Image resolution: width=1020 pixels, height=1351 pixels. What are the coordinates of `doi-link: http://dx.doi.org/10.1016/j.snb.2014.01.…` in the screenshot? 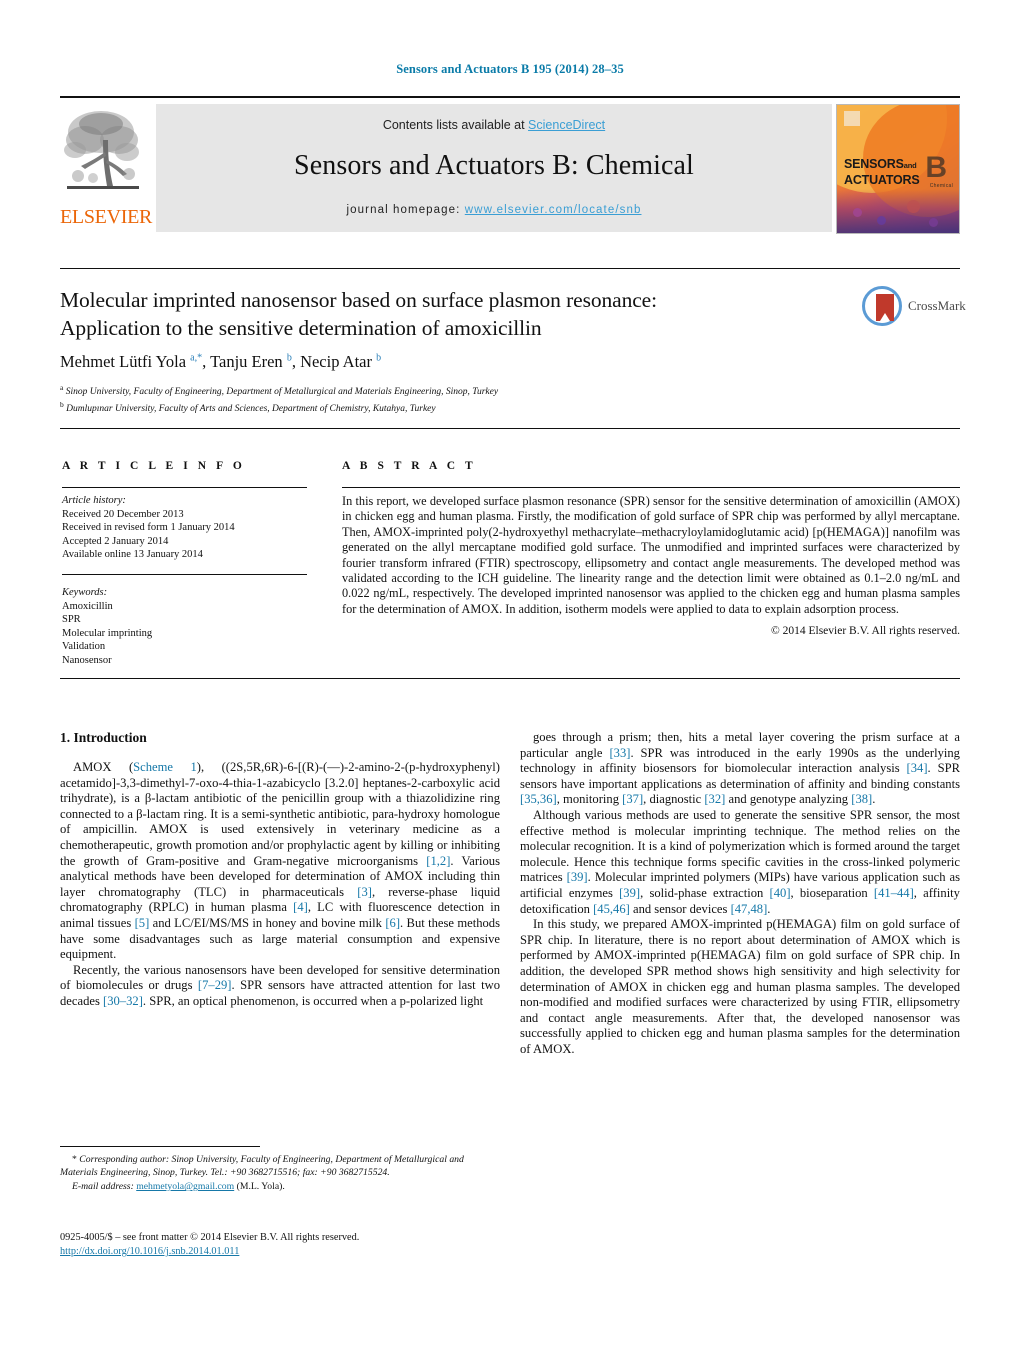 It's located at (149, 1251).